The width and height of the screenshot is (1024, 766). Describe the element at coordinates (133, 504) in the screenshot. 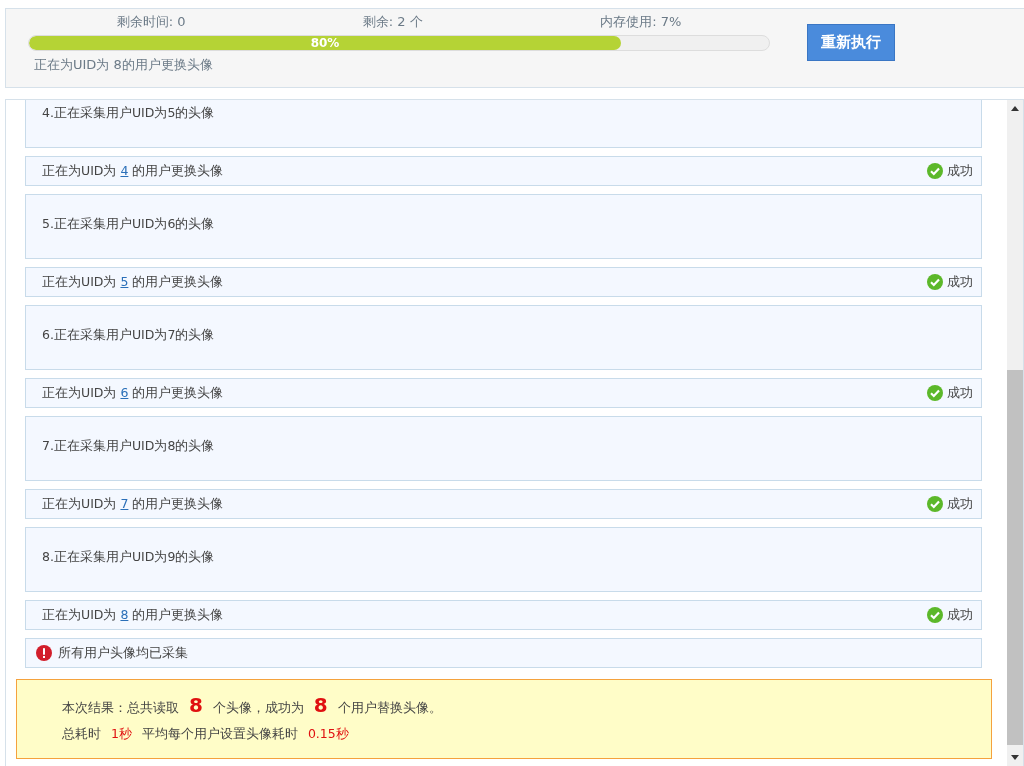

I see `log-text: 正在为UID为 7 的用户更换头像` at that location.